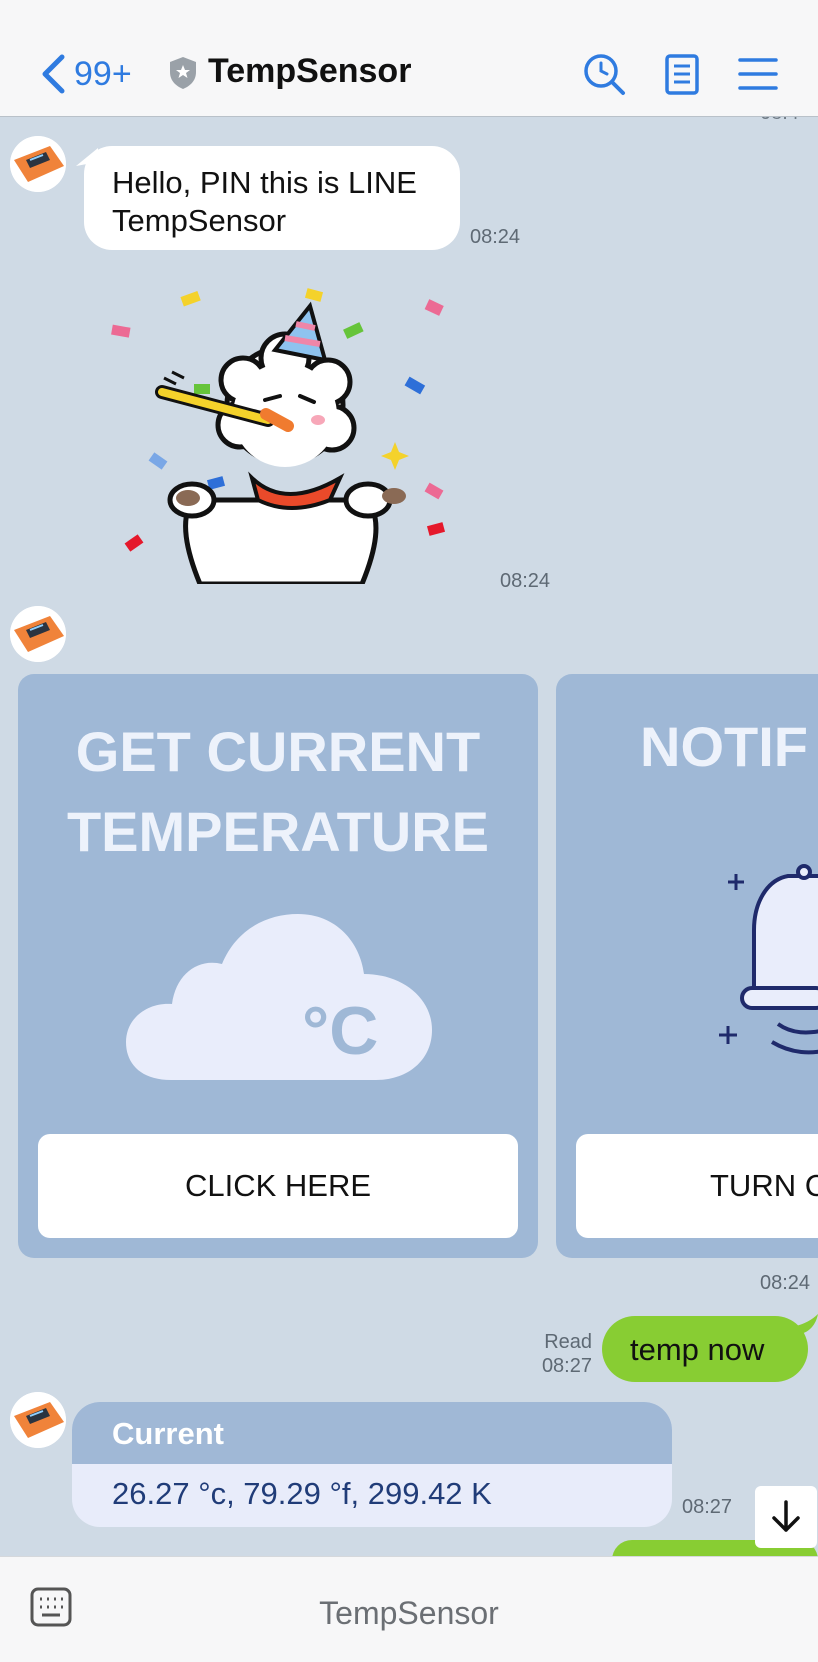 The height and width of the screenshot is (1662, 818). What do you see at coordinates (340, 1031) in the screenshot?
I see `celsius-label: °C` at bounding box center [340, 1031].